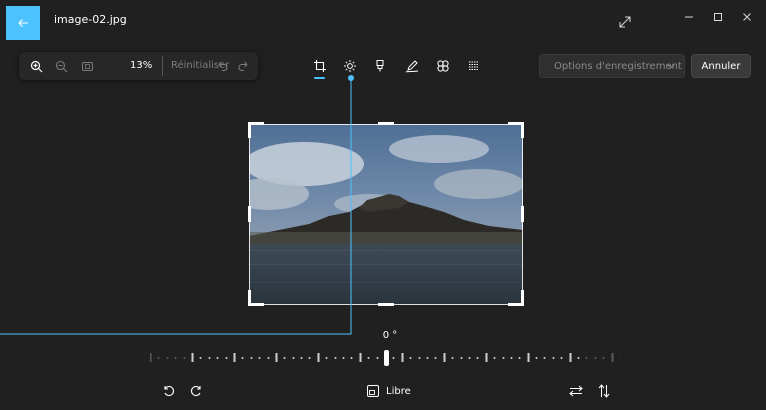 This screenshot has width=766, height=410. I want to click on zoom-in-button, so click(36, 66).